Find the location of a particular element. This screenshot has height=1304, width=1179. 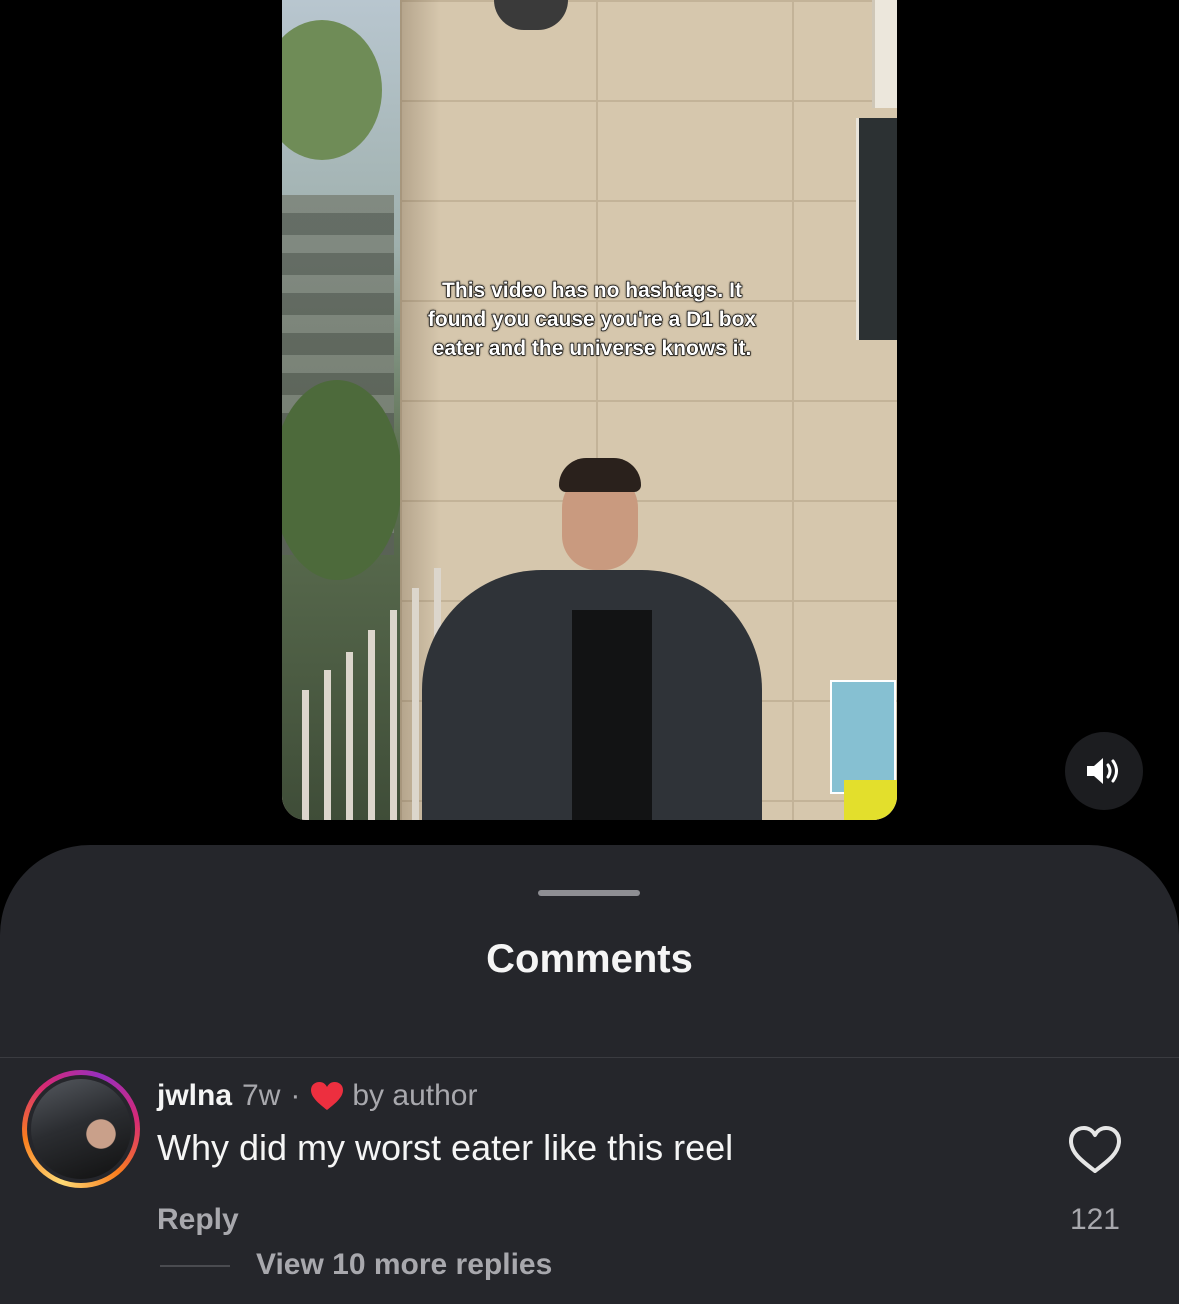

reply-button: Reply is located at coordinates (198, 1220).